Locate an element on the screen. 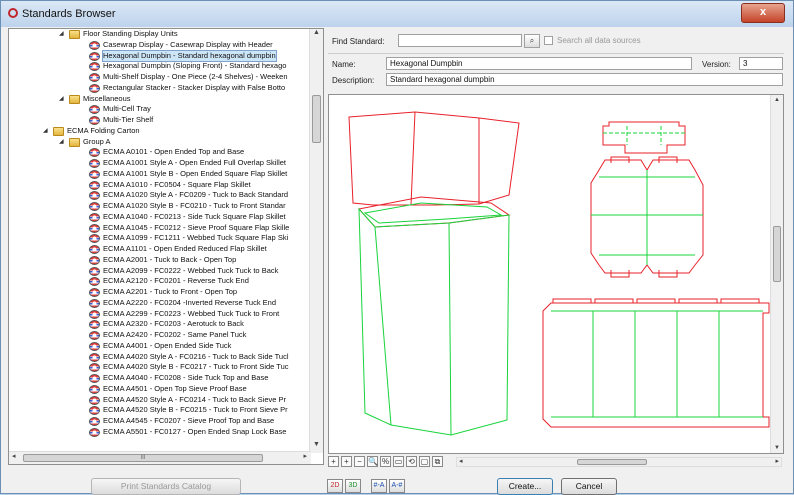 Image resolution: width=794 pixels, height=495 pixels. tree-standard-item: ECMA A2001 - Tuck to Back - Open Top is located at coordinates (160, 260).